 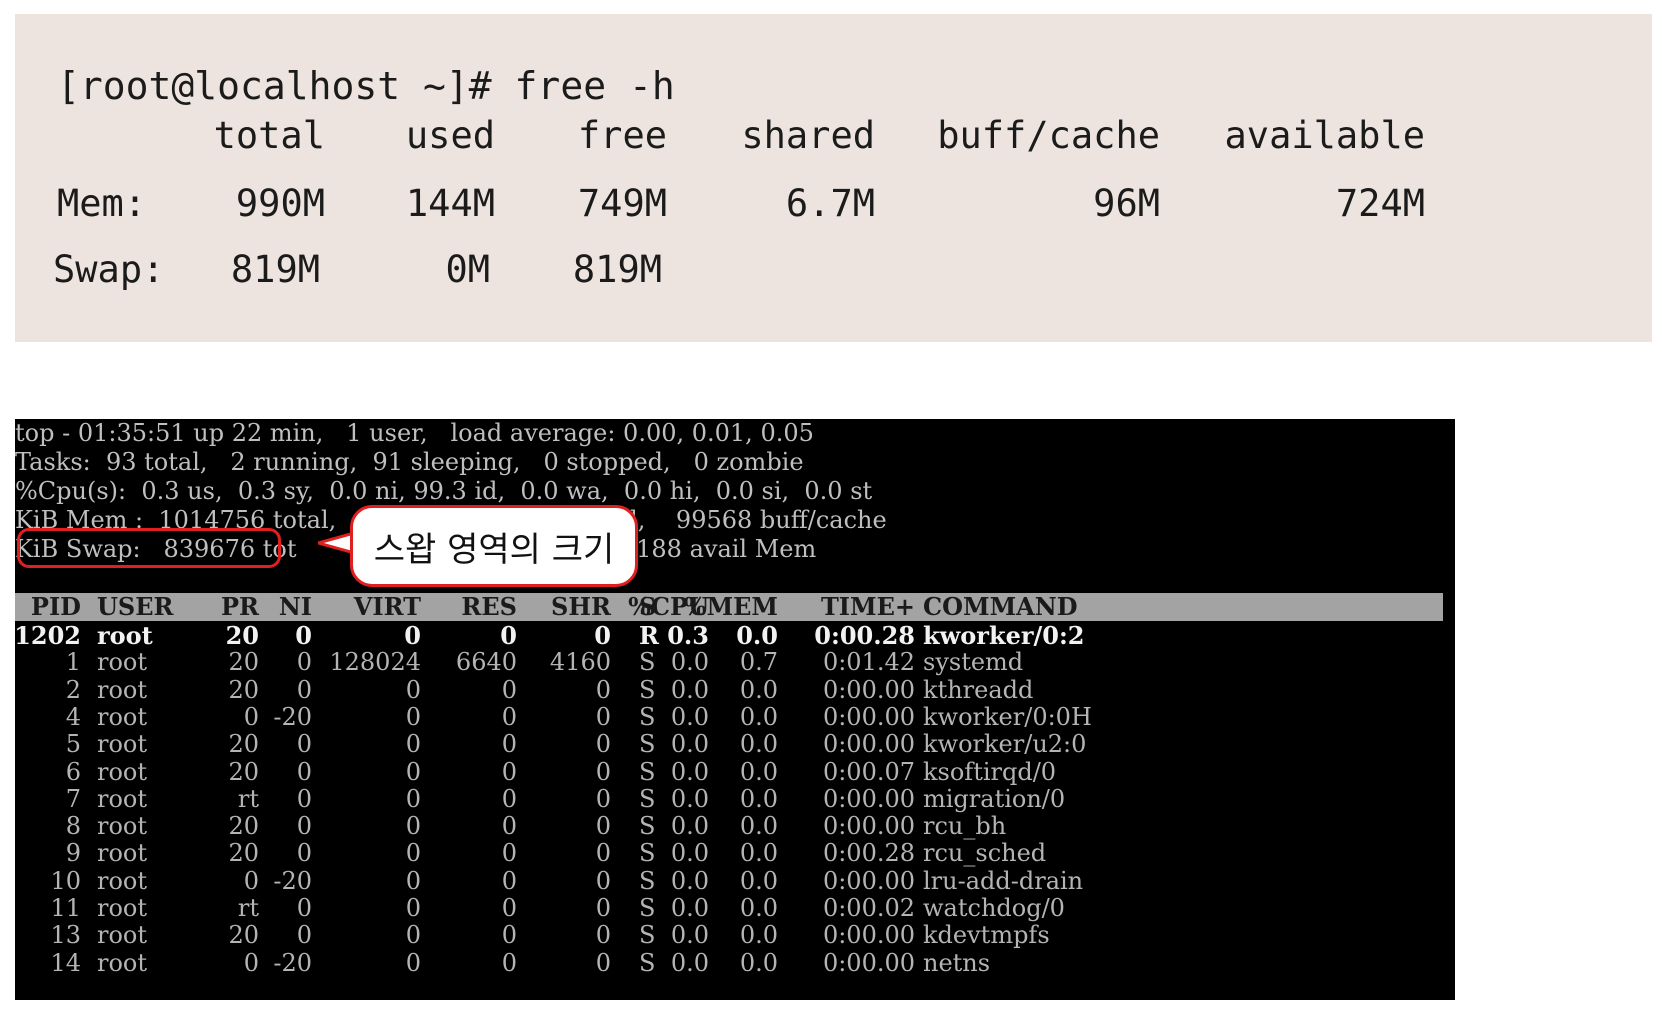 What do you see at coordinates (269, 135) in the screenshot?
I see `free-header-total: total` at bounding box center [269, 135].